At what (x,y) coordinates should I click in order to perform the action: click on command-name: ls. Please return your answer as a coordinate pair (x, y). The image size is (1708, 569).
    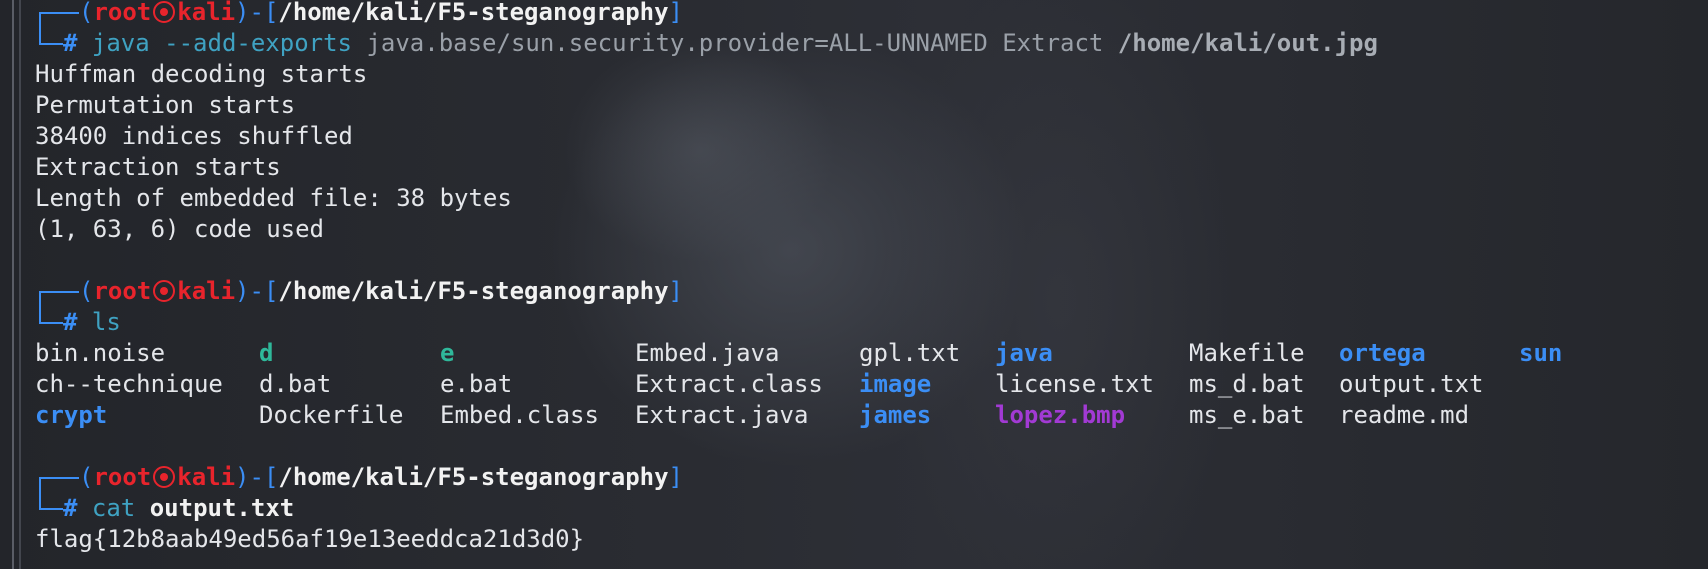
    Looking at the image, I should click on (106, 322).